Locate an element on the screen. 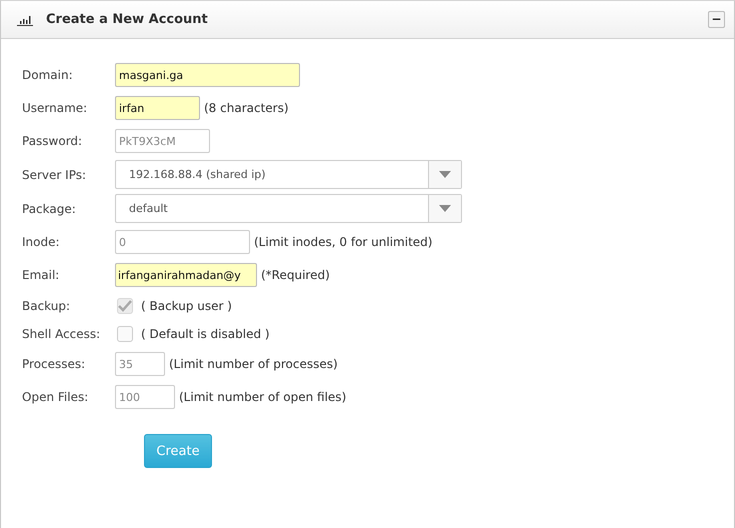  checkbox is located at coordinates (125, 334).